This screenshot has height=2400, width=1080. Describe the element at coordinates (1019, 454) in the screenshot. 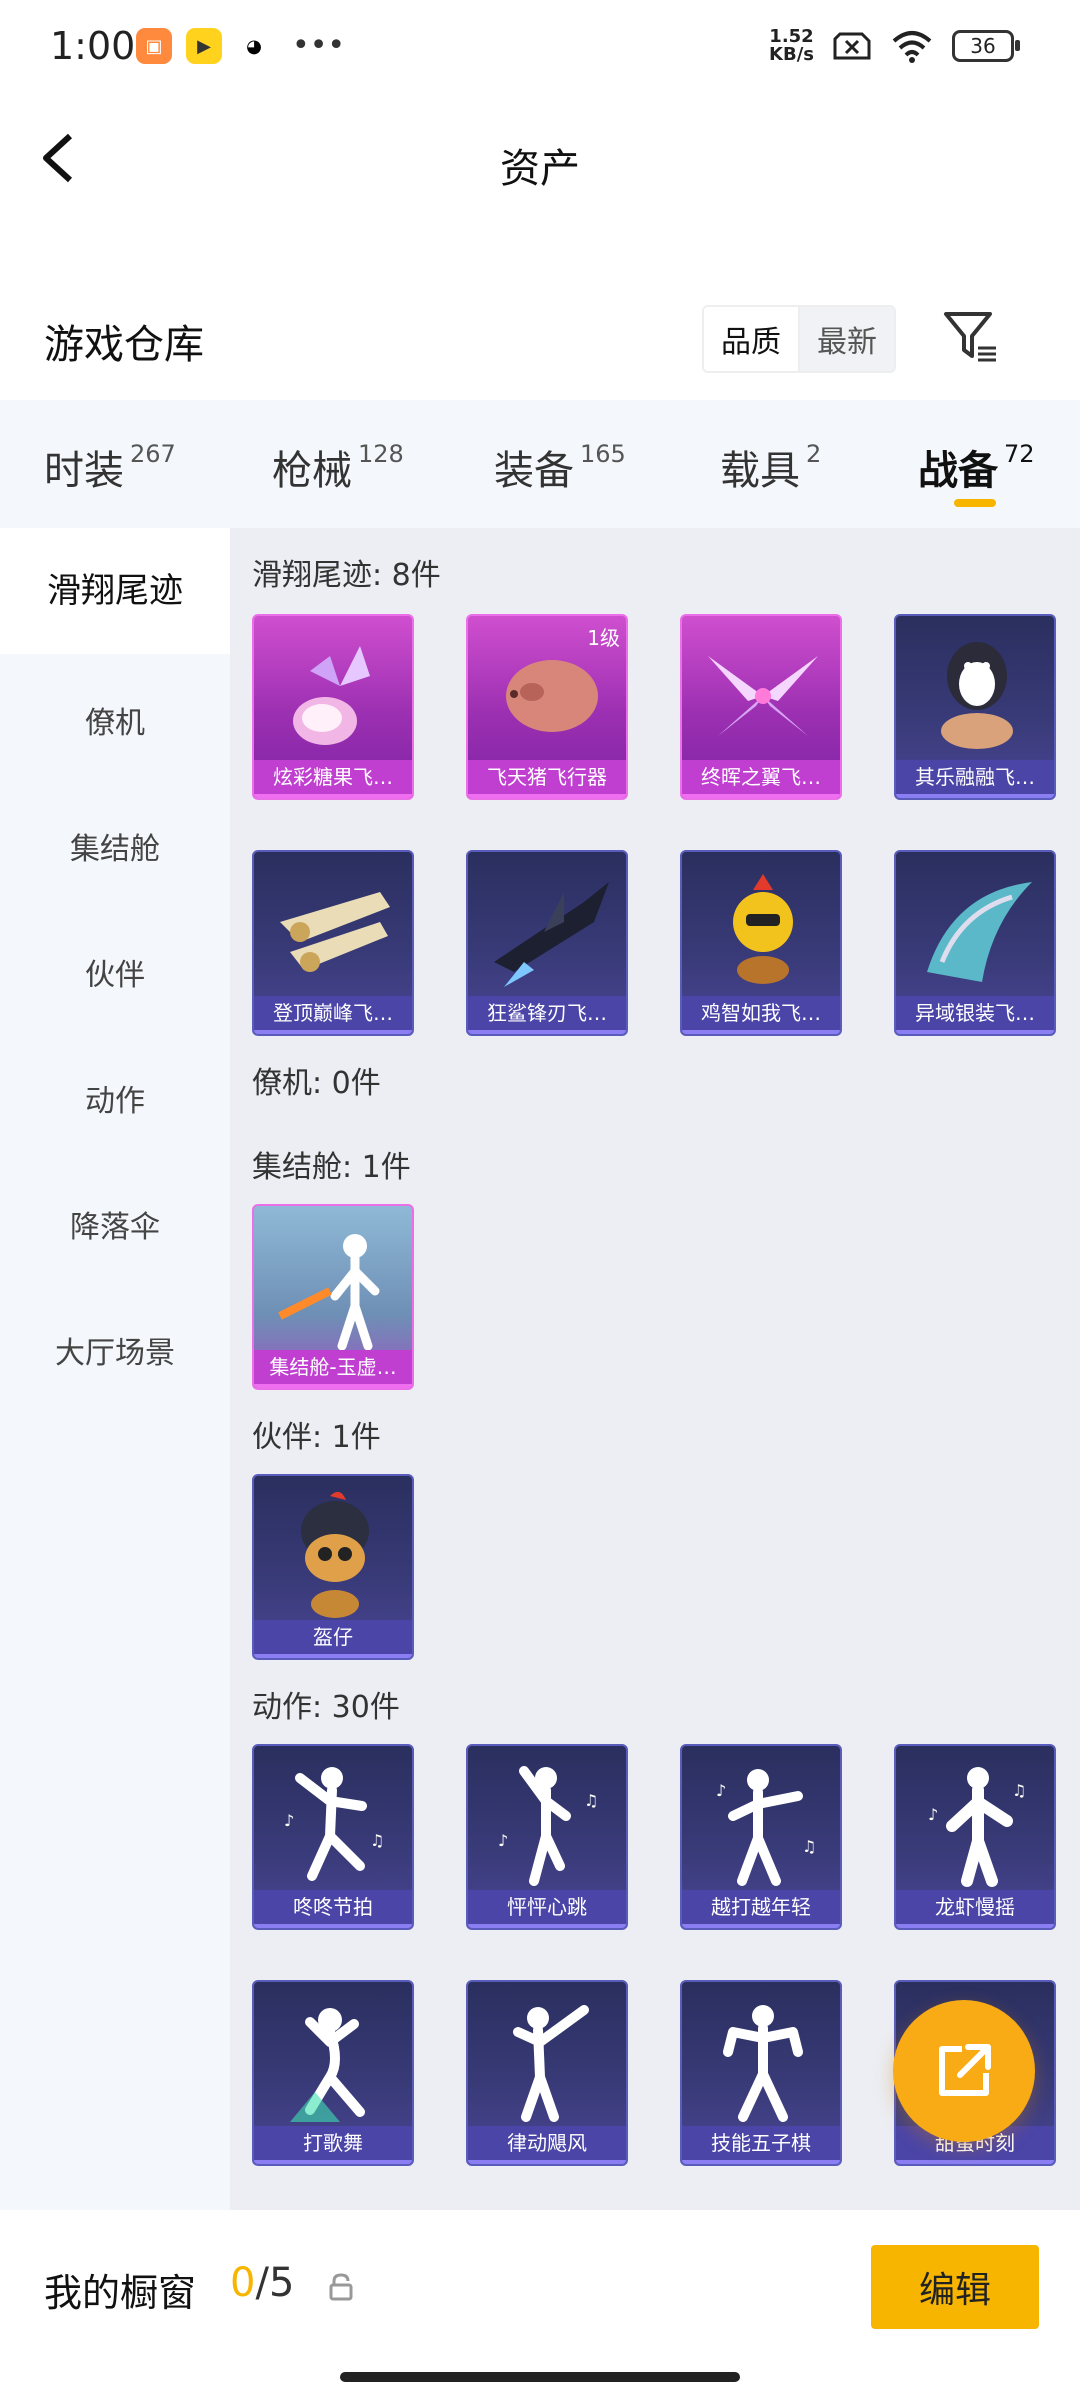

I see `tab-count: 72` at that location.